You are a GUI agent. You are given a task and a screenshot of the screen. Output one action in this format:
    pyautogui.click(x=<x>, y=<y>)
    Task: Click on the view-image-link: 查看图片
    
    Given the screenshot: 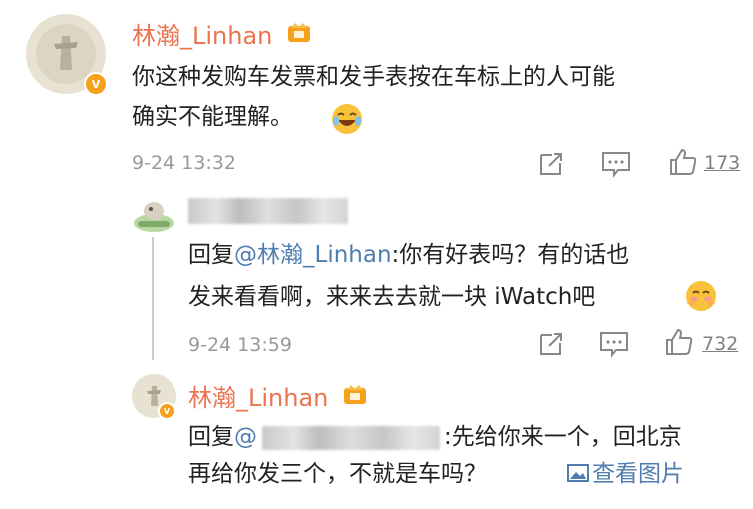 What is the action you would take?
    pyautogui.click(x=638, y=474)
    